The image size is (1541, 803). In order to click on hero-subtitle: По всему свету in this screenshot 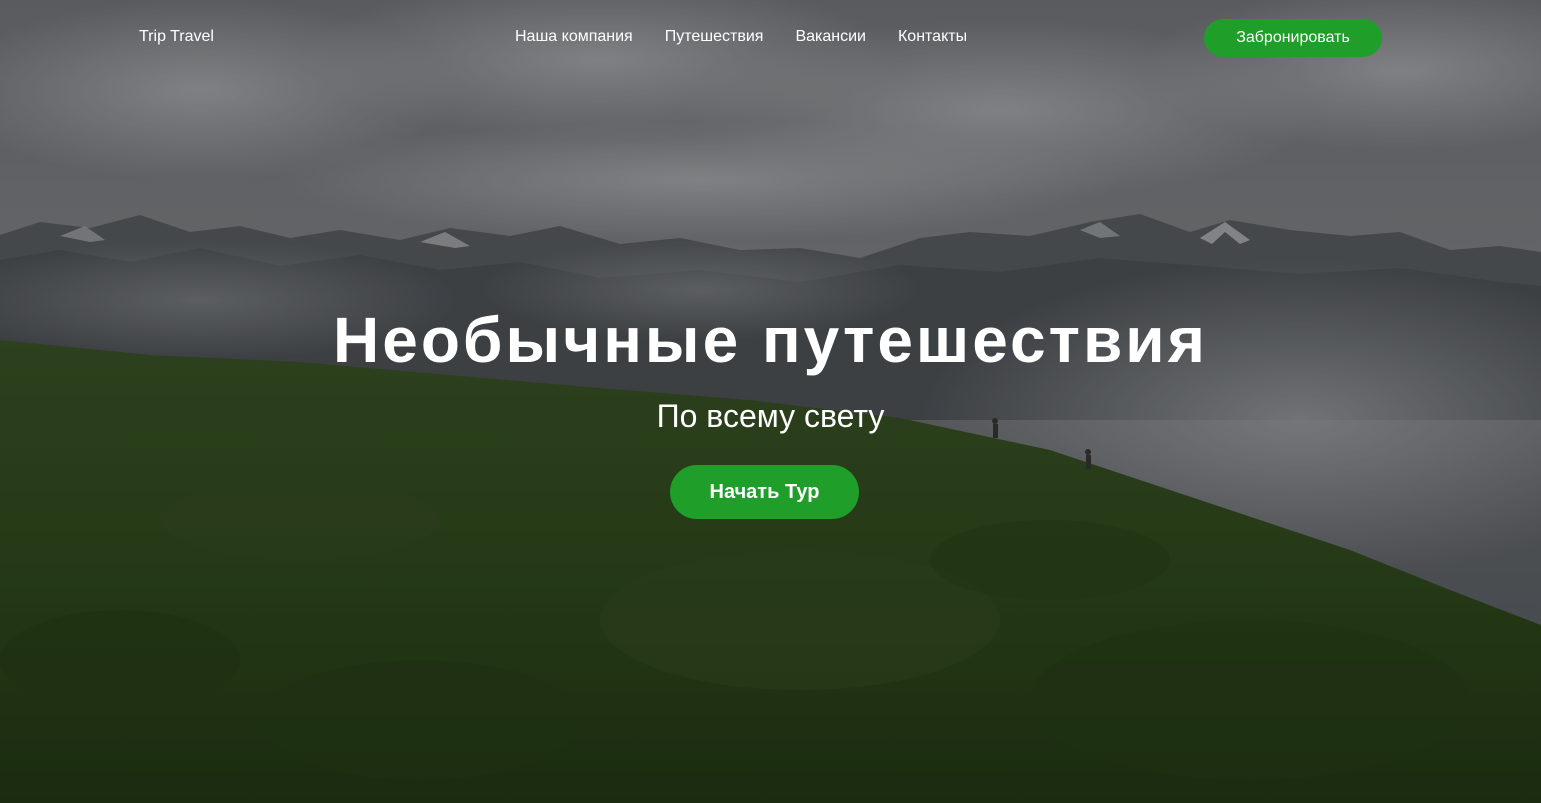, I will do `click(770, 416)`.